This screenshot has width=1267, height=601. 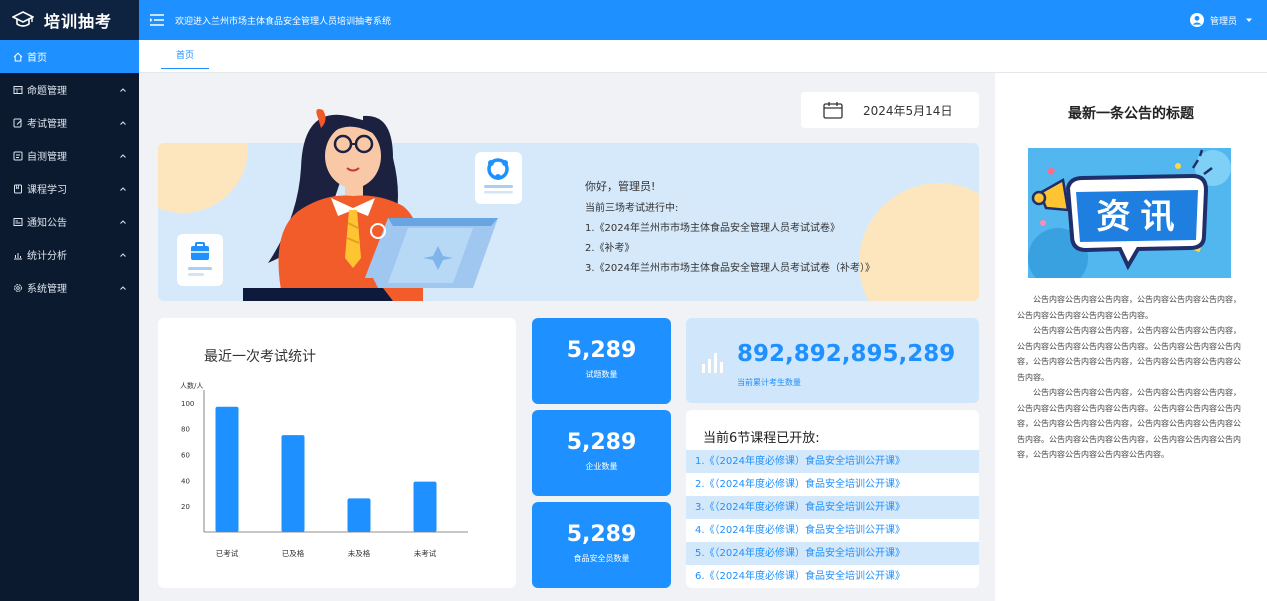 What do you see at coordinates (185, 54) in the screenshot?
I see `tab-home: 首页` at bounding box center [185, 54].